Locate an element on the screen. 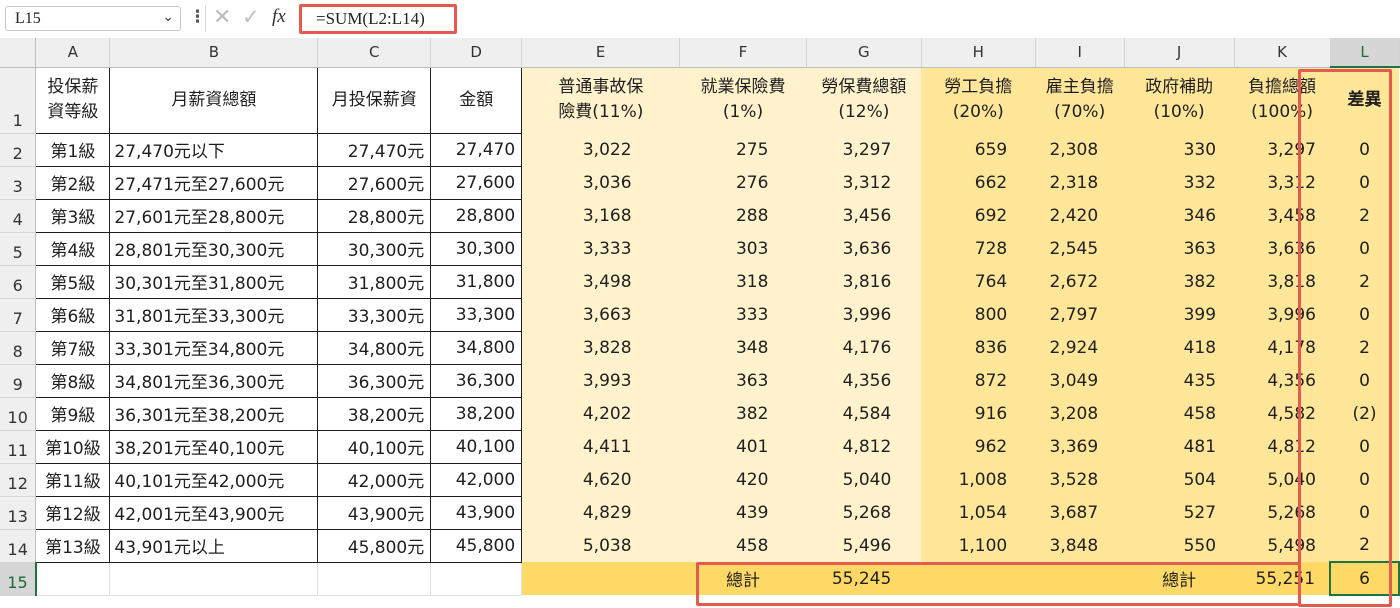  name-box-value: L15 is located at coordinates (28, 19).